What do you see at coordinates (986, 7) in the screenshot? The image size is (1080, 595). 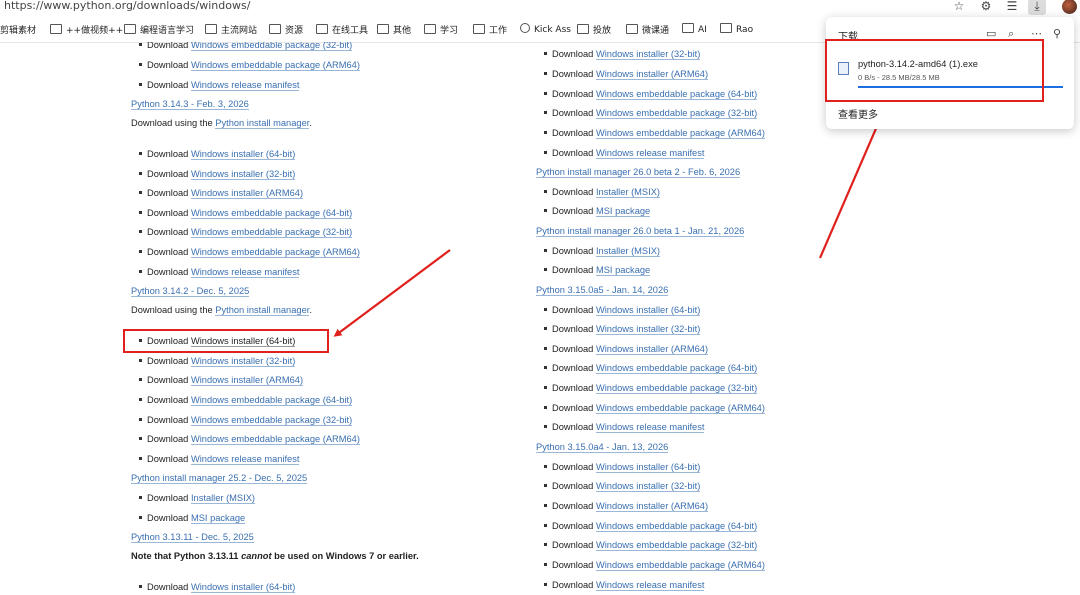 I see `extensions-icon: ⚙` at bounding box center [986, 7].